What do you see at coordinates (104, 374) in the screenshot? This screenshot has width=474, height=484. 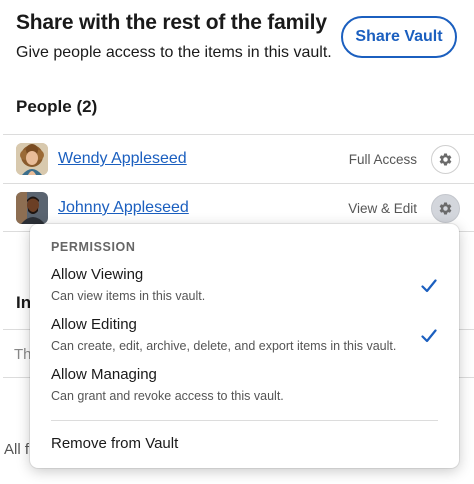 I see `option-title: Allow Managing` at bounding box center [104, 374].